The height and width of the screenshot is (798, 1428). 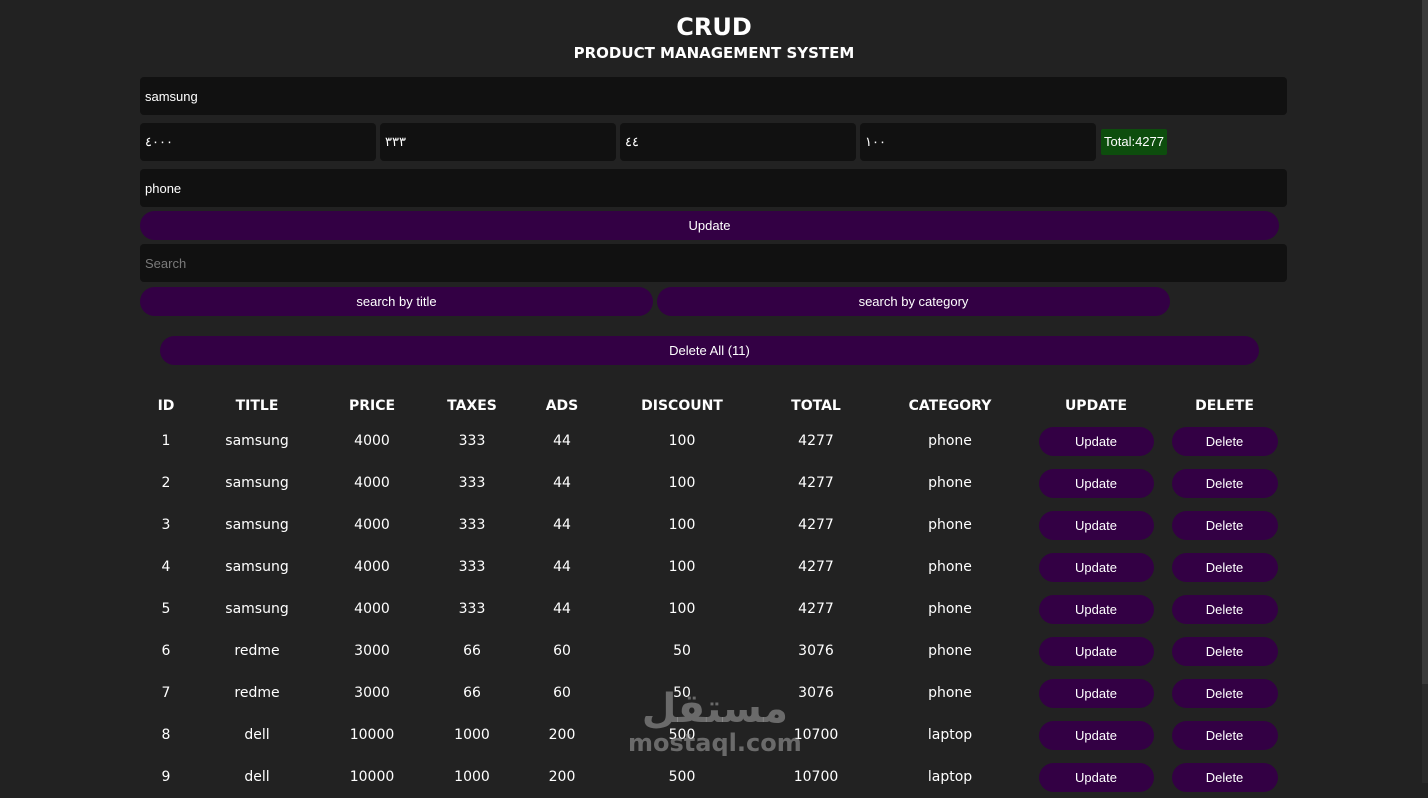 I want to click on cell-title: redme, so click(x=257, y=693).